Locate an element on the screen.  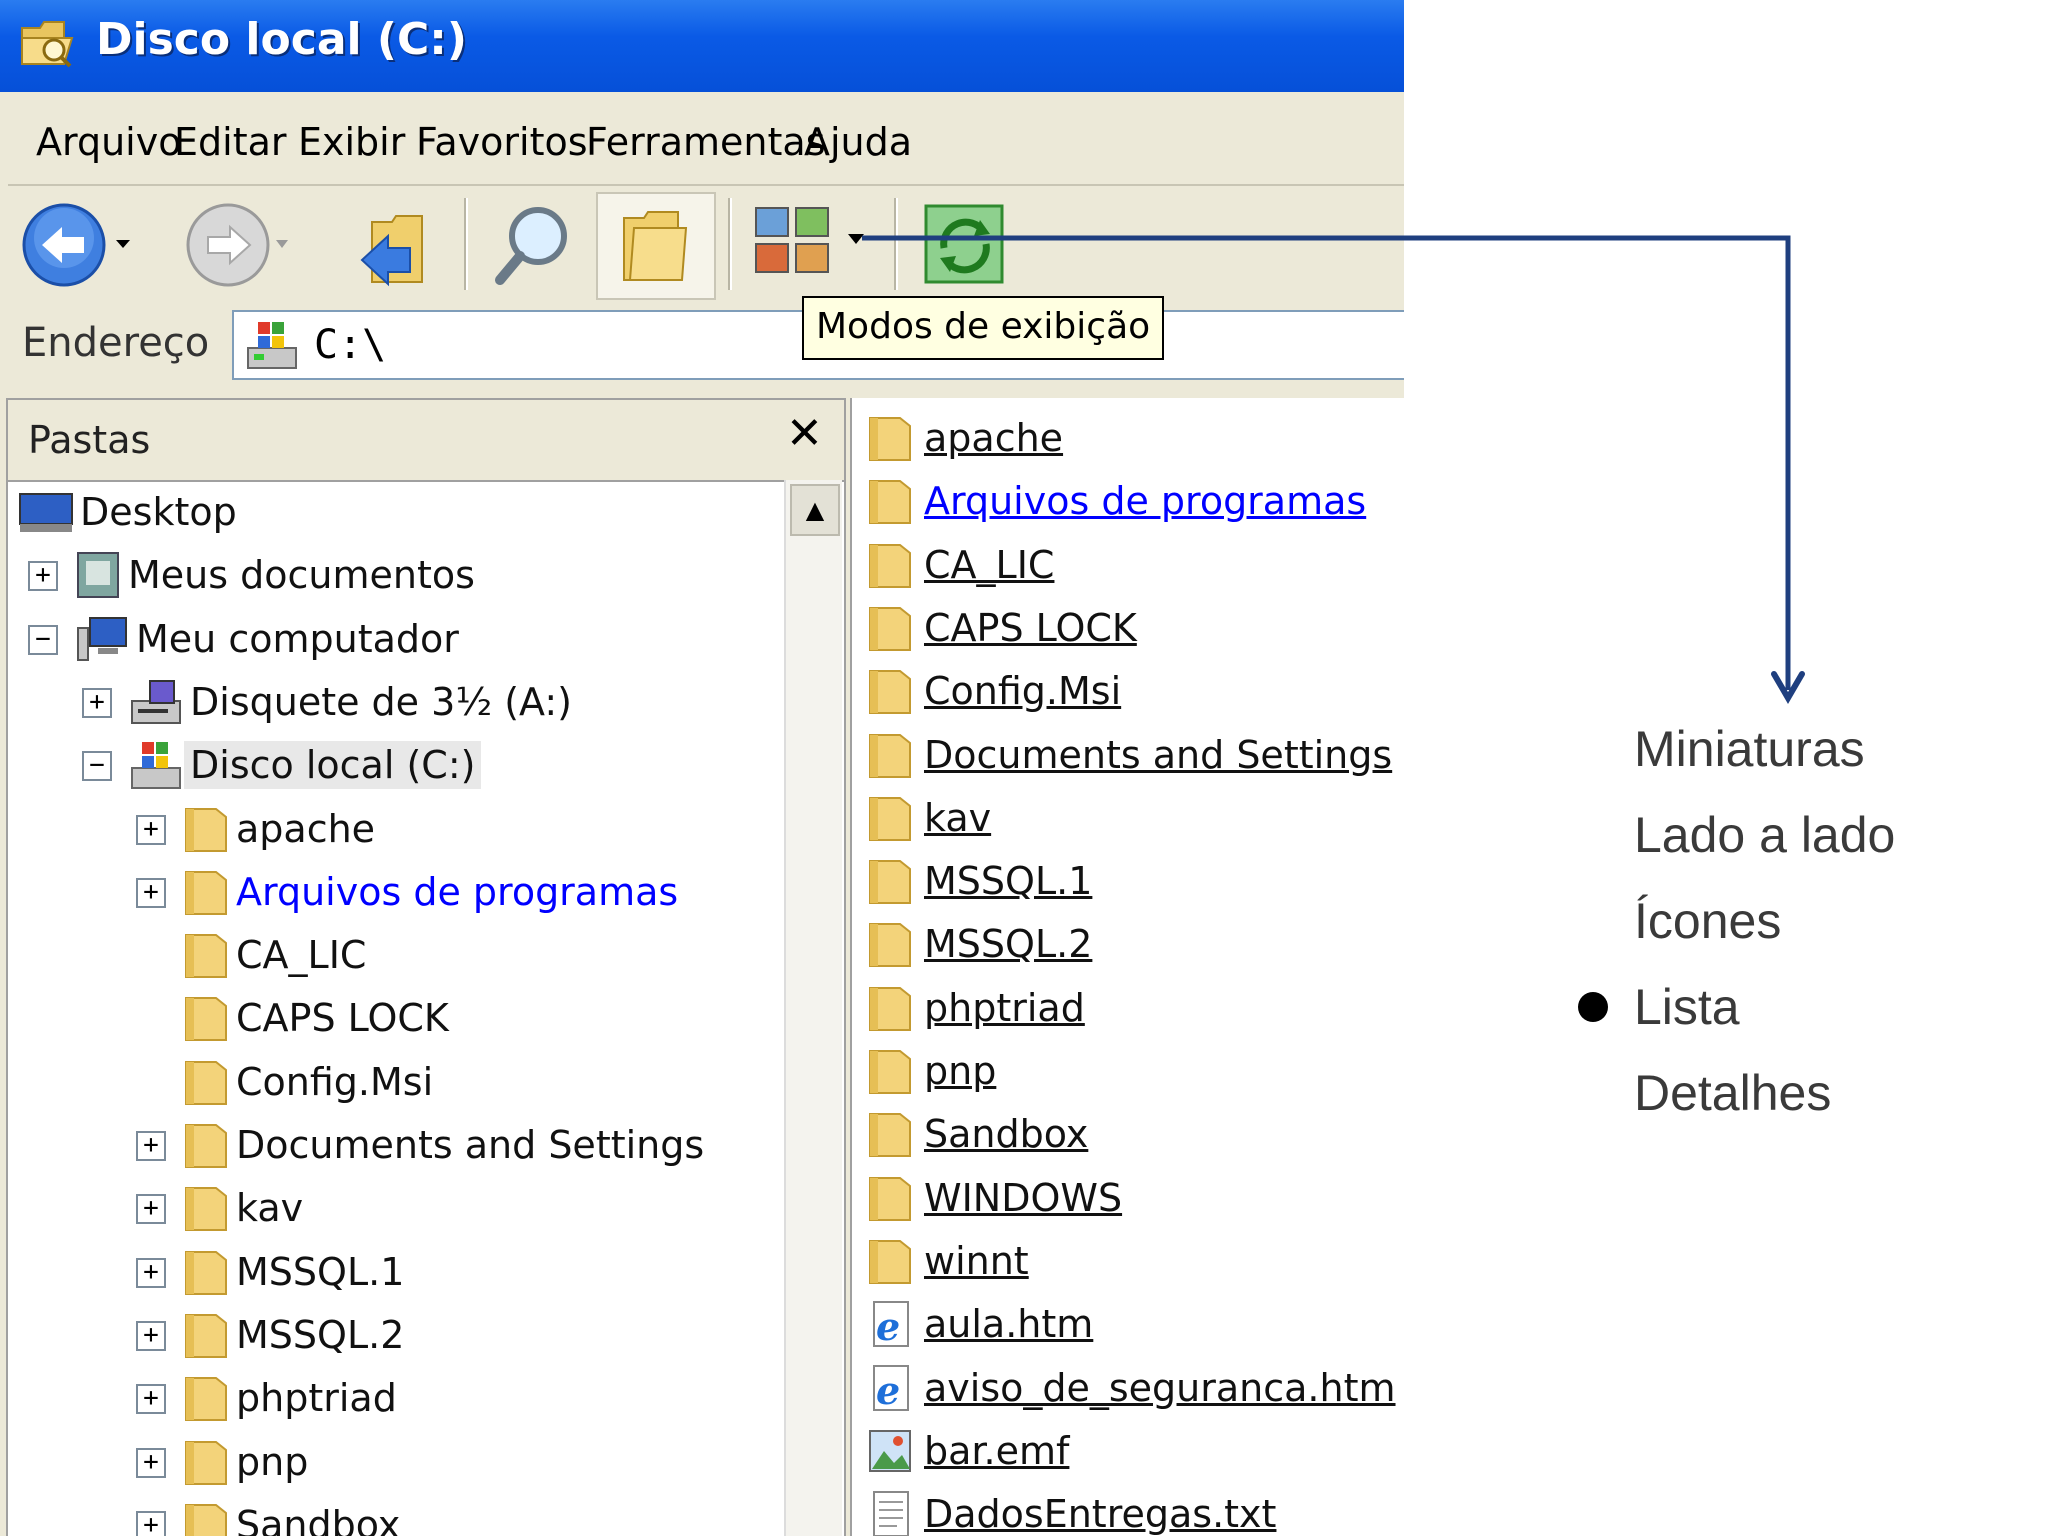
selected-bullet-icon is located at coordinates (1593, 1007).